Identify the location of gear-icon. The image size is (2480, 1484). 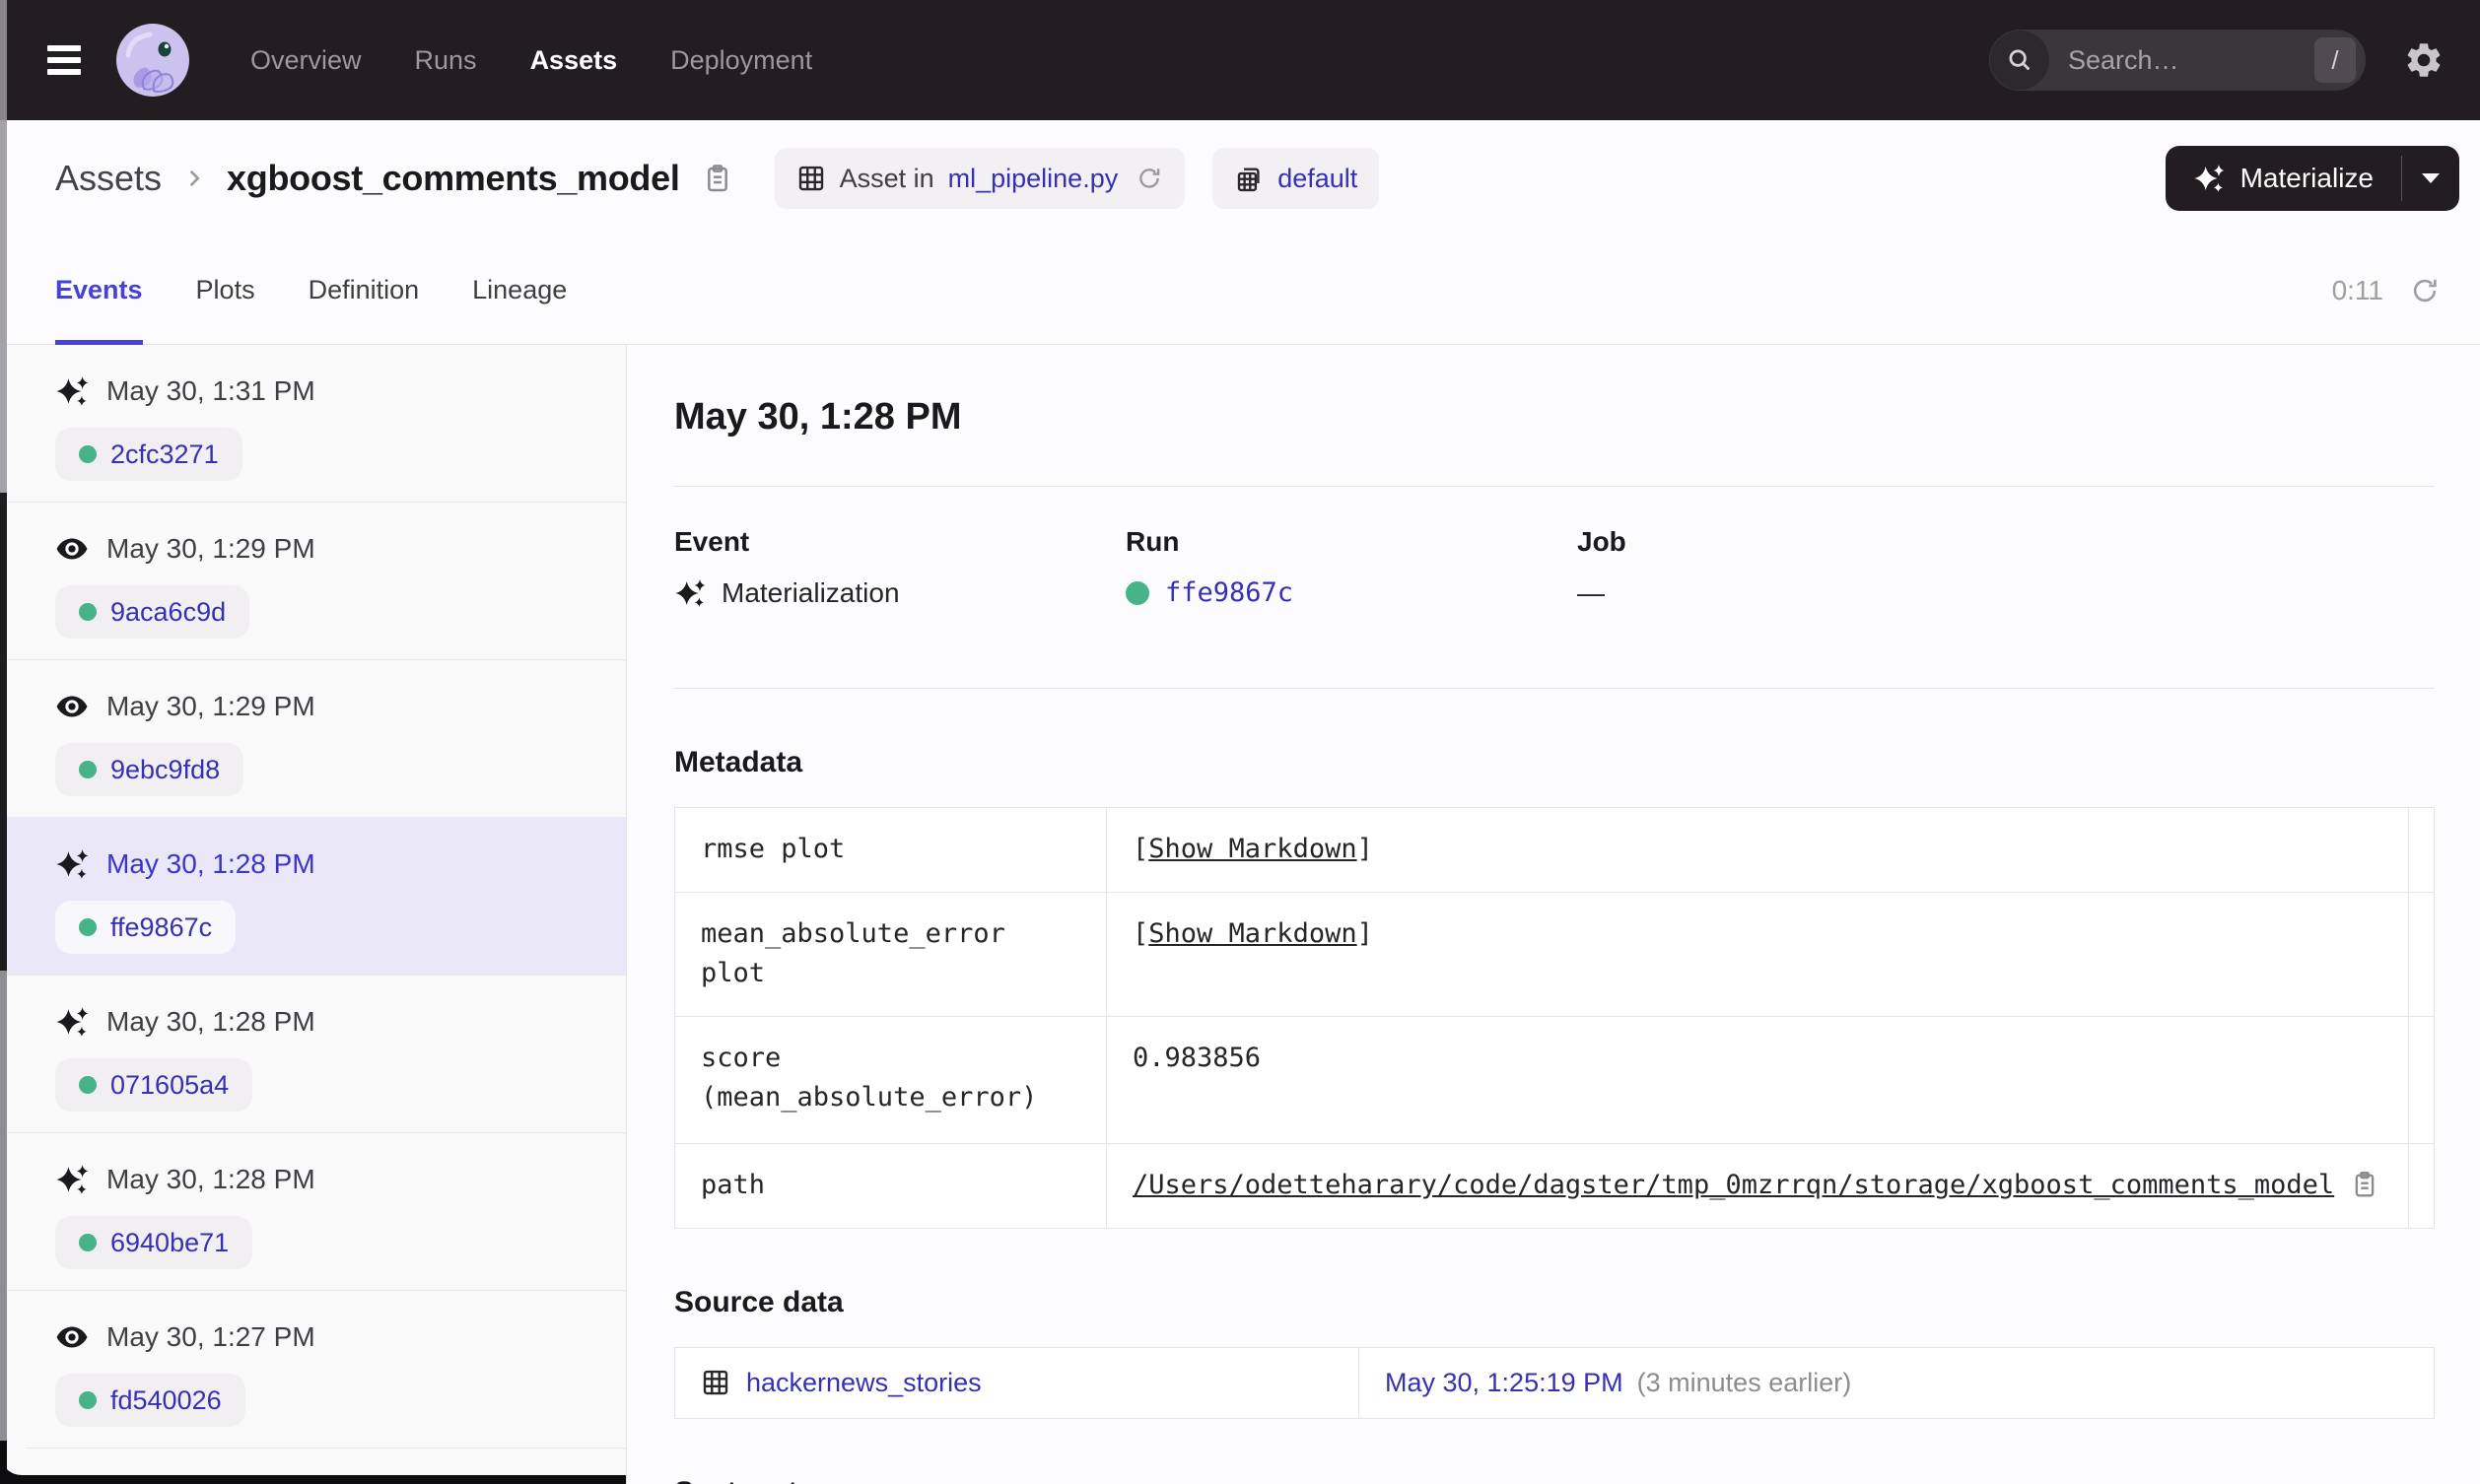
(2424, 60).